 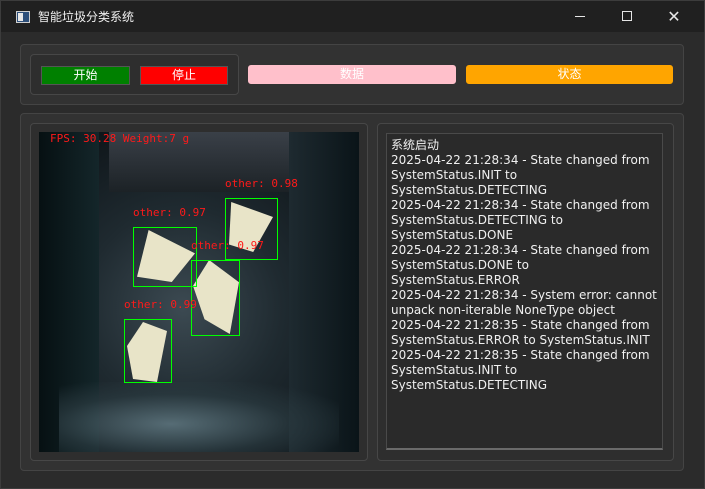 I want to click on maximize-button, so click(x=627, y=16).